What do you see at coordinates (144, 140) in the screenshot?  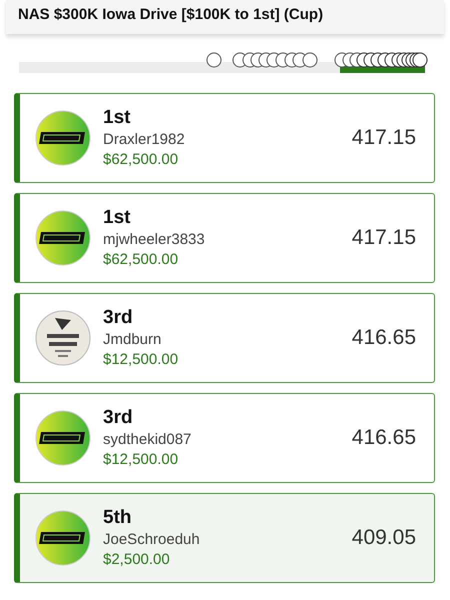 I see `username: Draxler1982` at bounding box center [144, 140].